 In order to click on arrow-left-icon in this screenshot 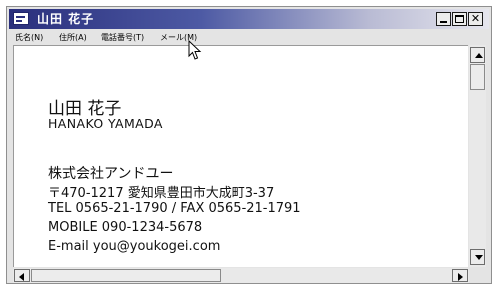, I will do `click(21, 277)`.